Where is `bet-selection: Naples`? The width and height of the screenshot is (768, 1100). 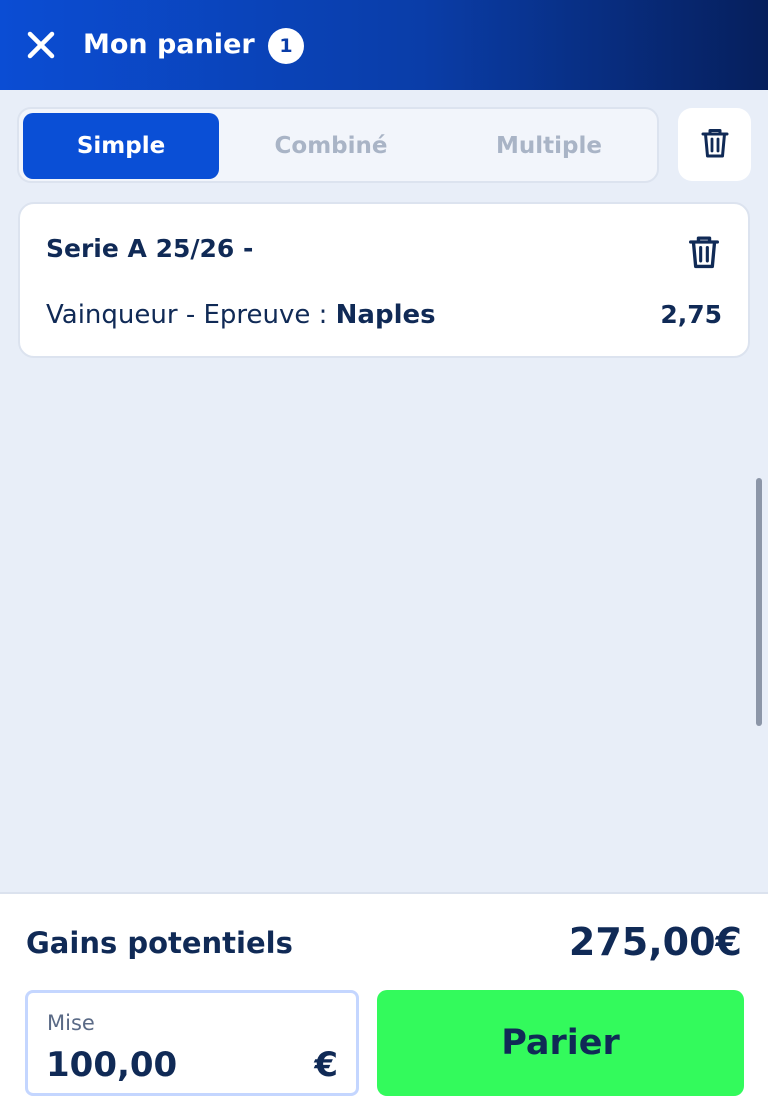
bet-selection: Naples is located at coordinates (385, 315).